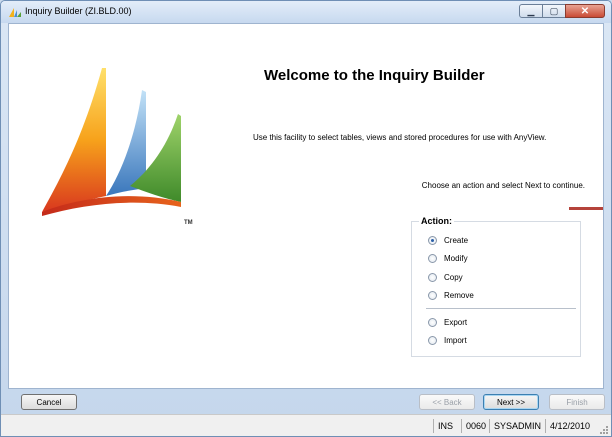 The width and height of the screenshot is (612, 437). I want to click on radio-modify: Modify, so click(448, 258).